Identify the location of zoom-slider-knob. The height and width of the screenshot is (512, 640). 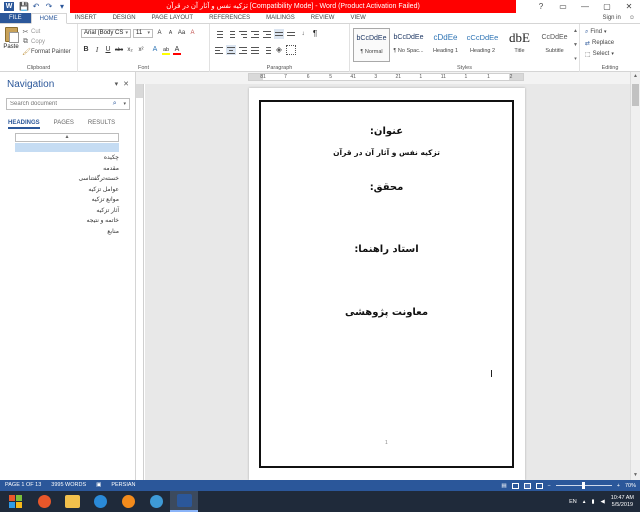
(583, 485).